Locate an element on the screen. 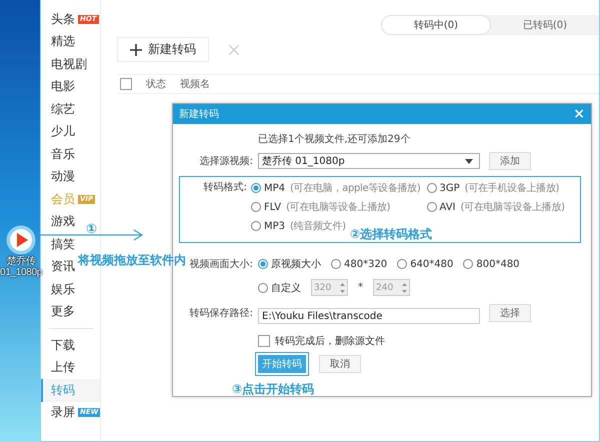  sidebar-item: 游戏 is located at coordinates (59, 221).